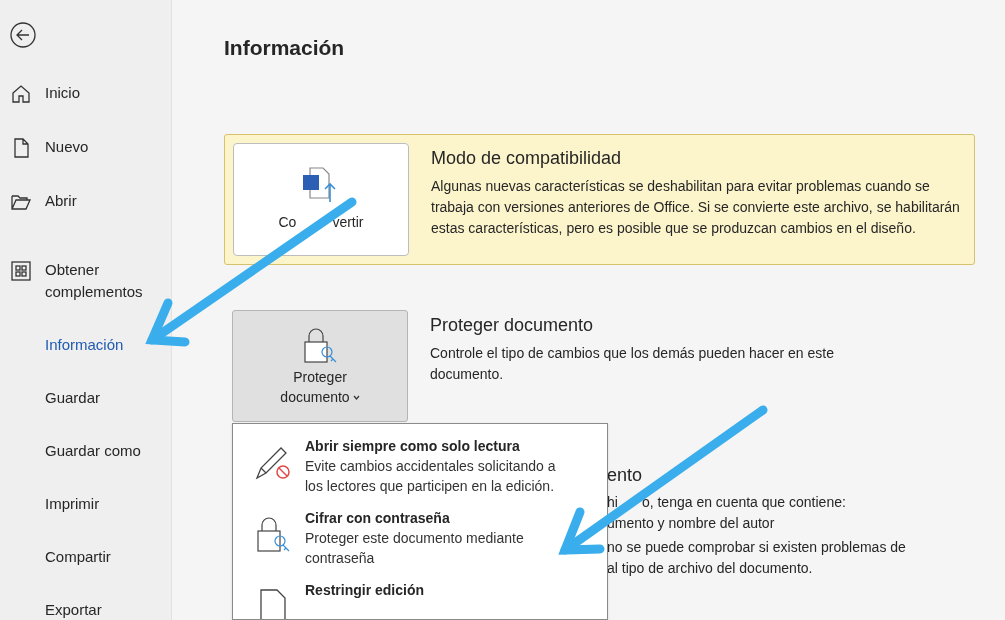 The image size is (1005, 620). Describe the element at coordinates (756, 547) in the screenshot. I see `section-description: no se puede comprobar si existen problemas de` at that location.